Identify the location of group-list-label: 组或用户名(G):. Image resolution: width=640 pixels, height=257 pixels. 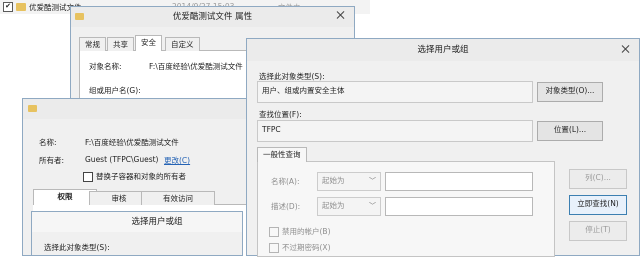
(115, 90).